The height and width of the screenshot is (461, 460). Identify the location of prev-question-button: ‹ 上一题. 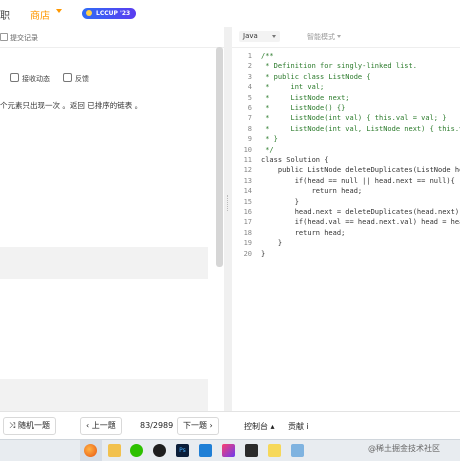
(101, 426).